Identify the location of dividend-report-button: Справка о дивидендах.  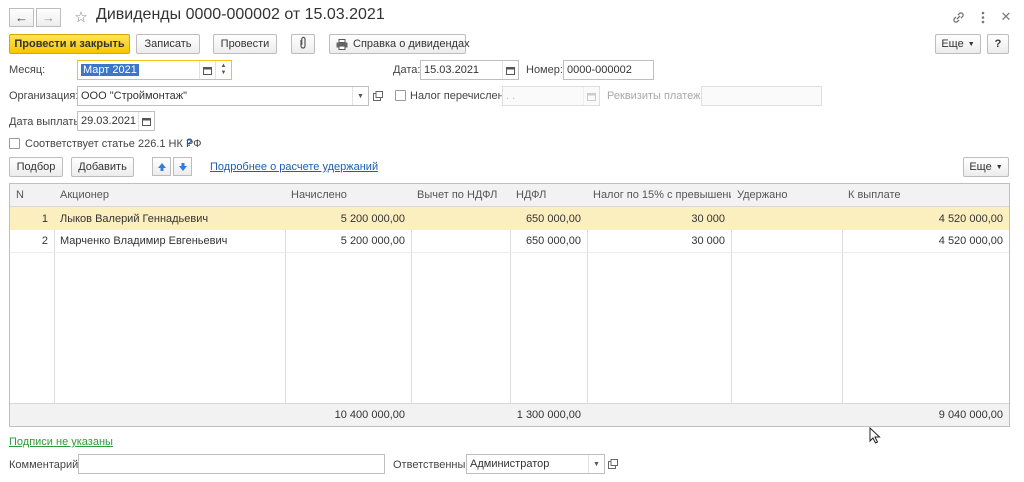
(399, 44).